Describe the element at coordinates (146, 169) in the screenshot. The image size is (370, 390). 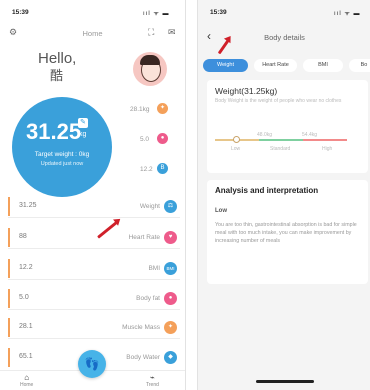
I see `side-metric-bmi-value: 12.2` at that location.